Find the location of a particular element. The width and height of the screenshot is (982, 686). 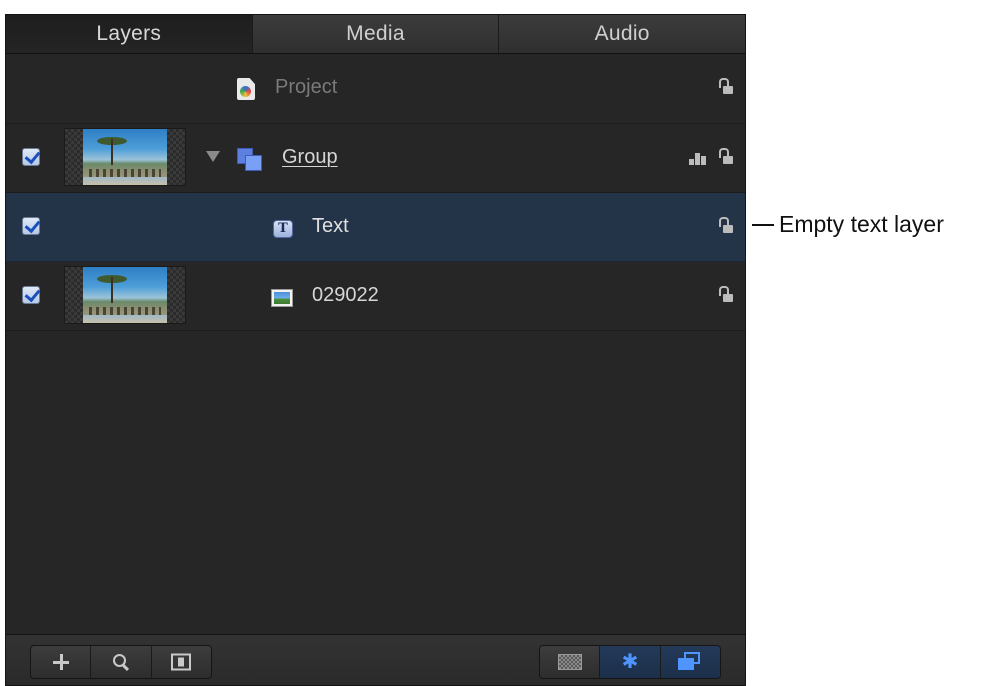

tab-bar: Layers Media Audio is located at coordinates (375, 34).